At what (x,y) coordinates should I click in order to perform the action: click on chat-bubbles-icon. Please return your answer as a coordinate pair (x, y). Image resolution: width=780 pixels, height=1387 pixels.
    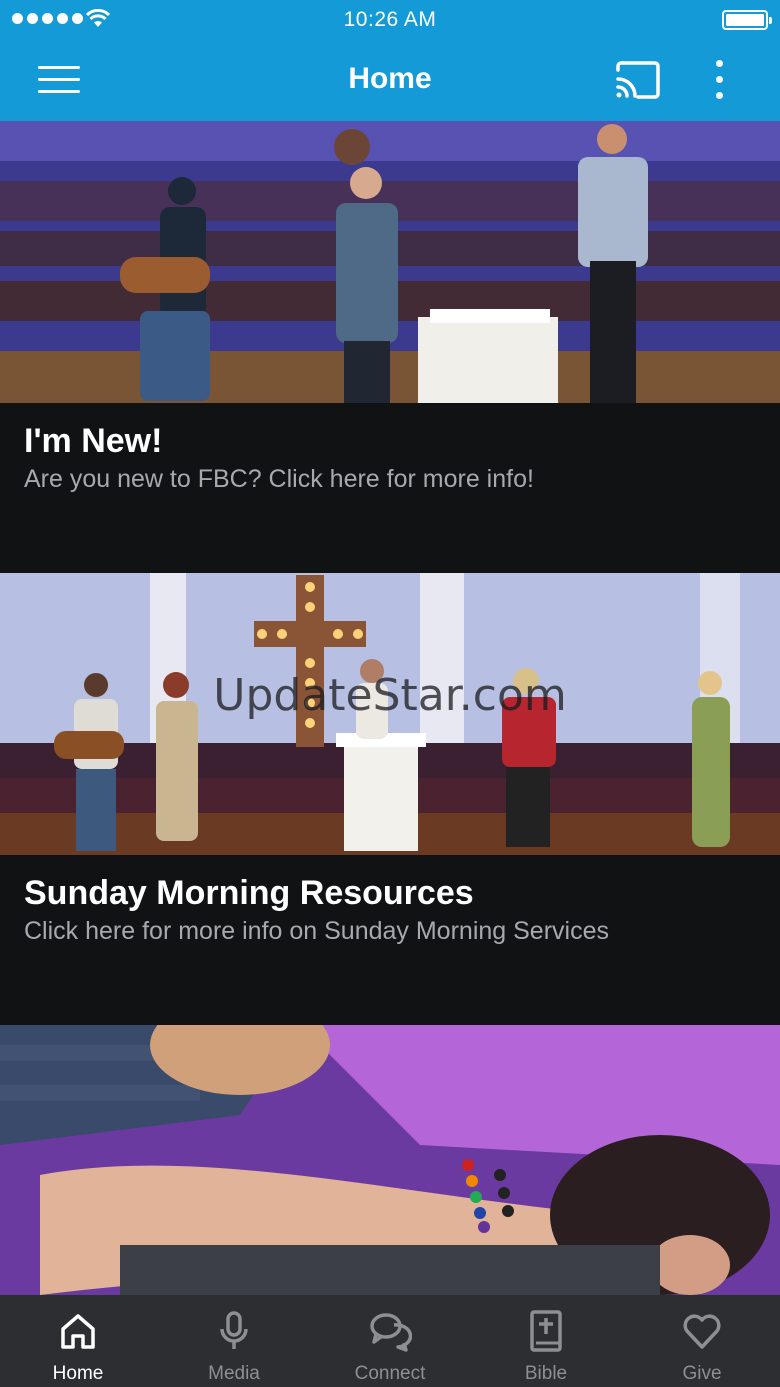
    Looking at the image, I should click on (391, 1332).